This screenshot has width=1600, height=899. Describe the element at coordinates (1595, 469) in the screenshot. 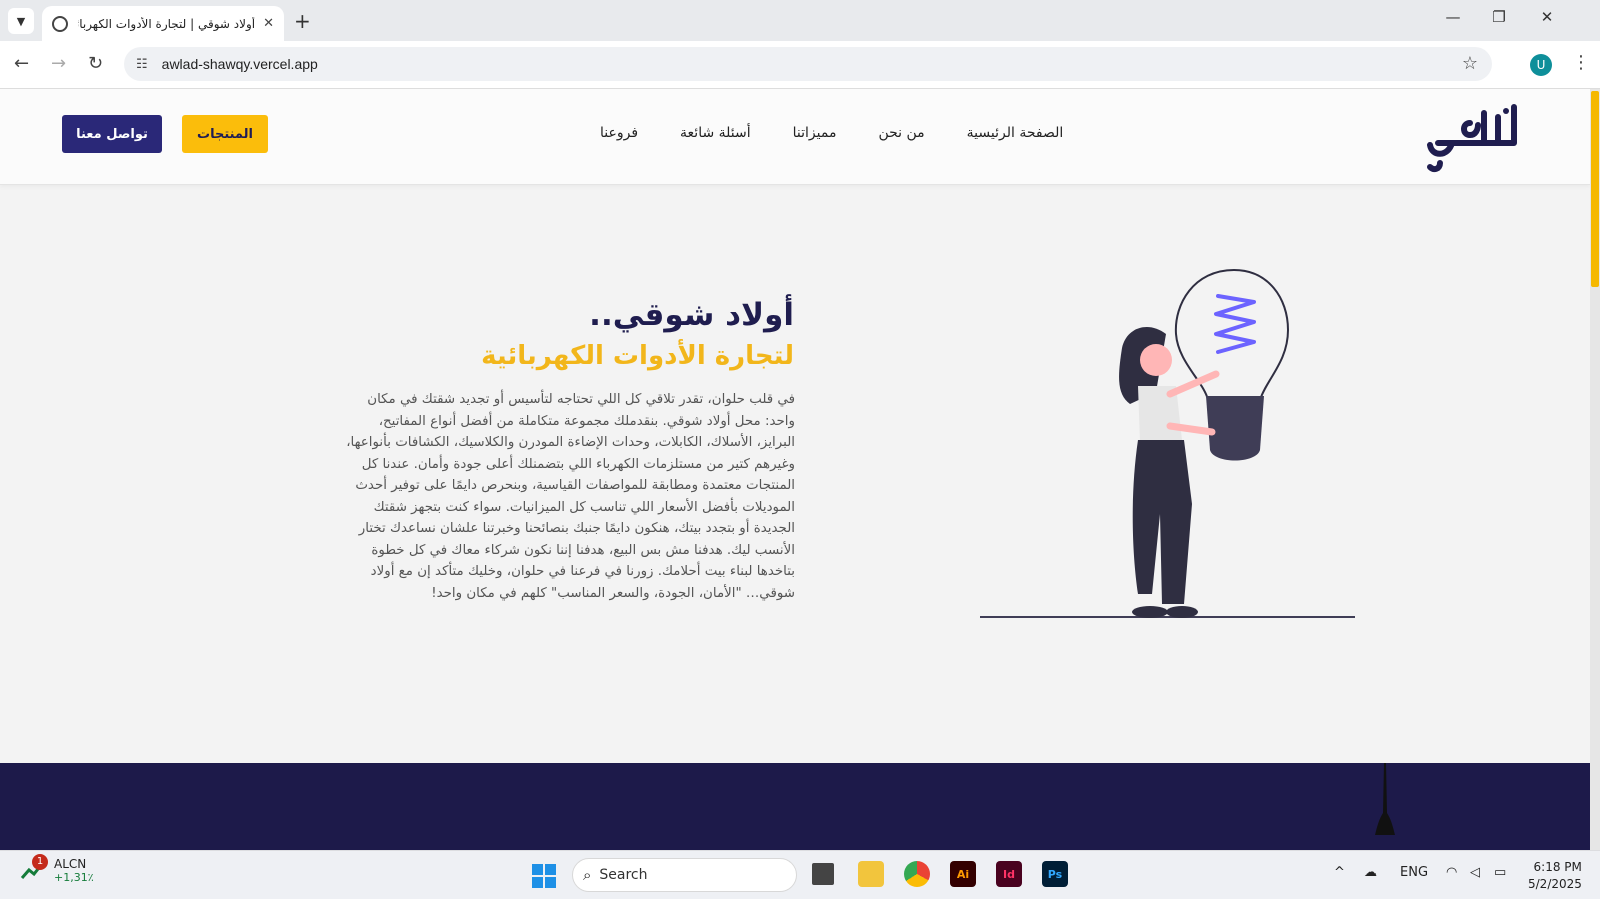

I see `page-scrollbar` at that location.